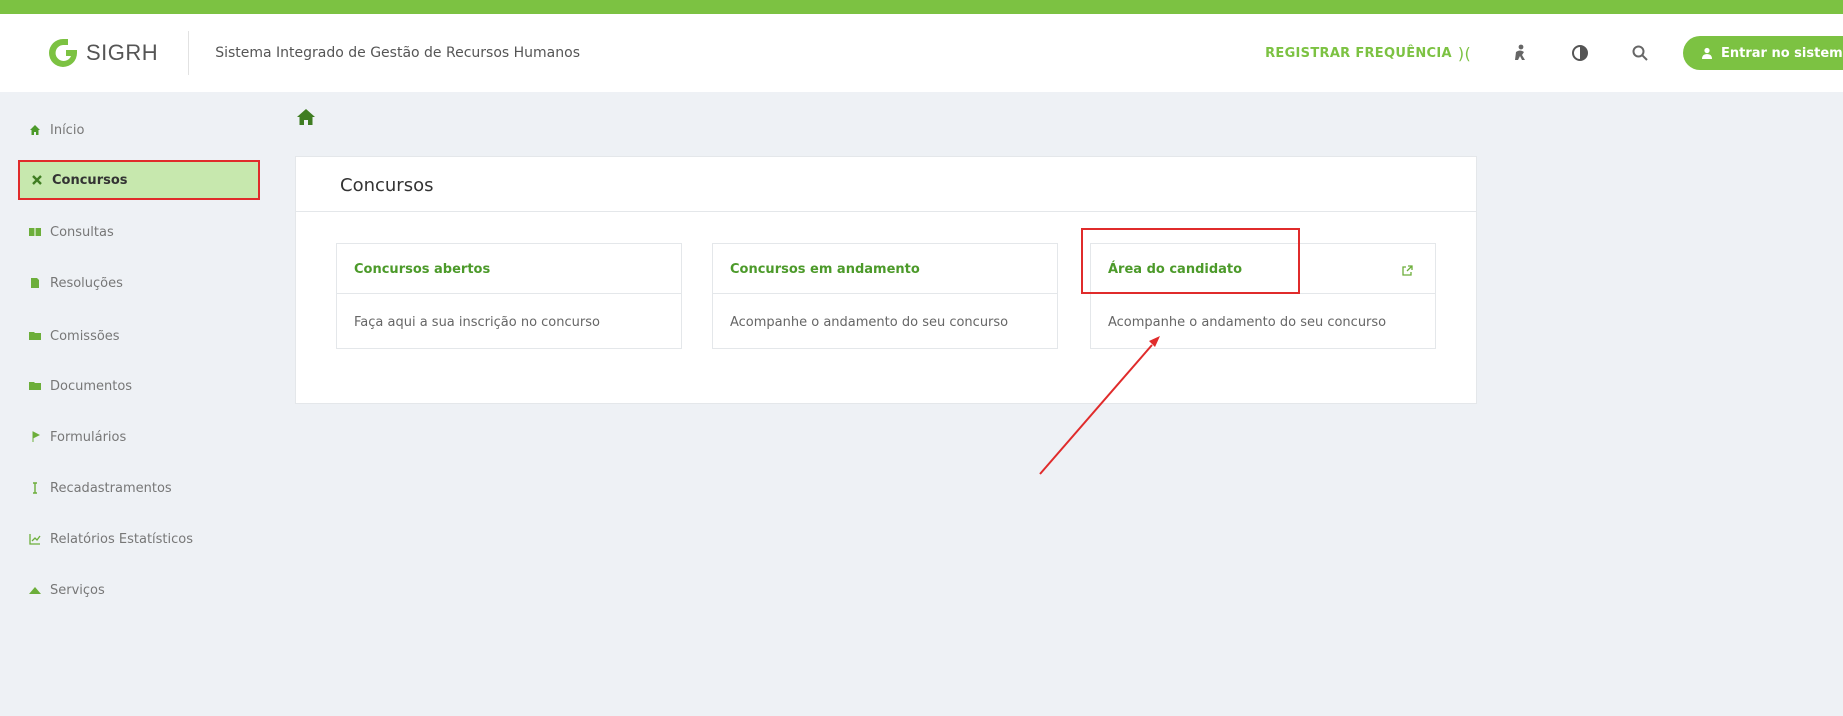  I want to click on sidebar-item-label: Início, so click(67, 130).